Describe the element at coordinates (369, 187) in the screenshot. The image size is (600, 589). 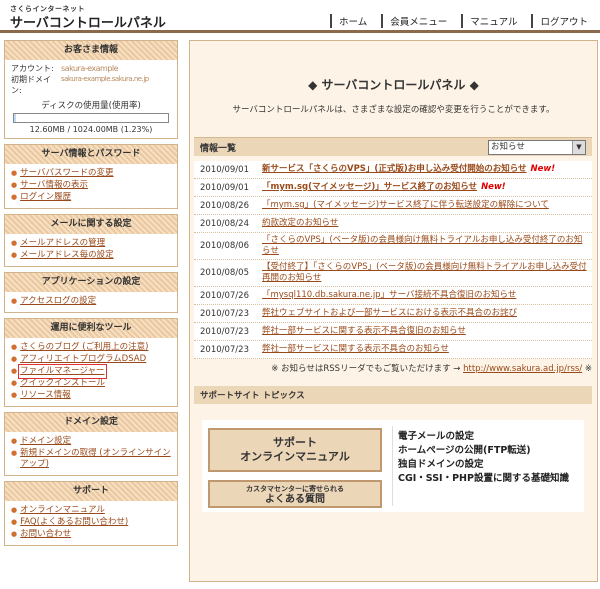
I see `news-title-link: 「mym.sg(マイメッセージ)」サービス終了のお知らせ` at that location.